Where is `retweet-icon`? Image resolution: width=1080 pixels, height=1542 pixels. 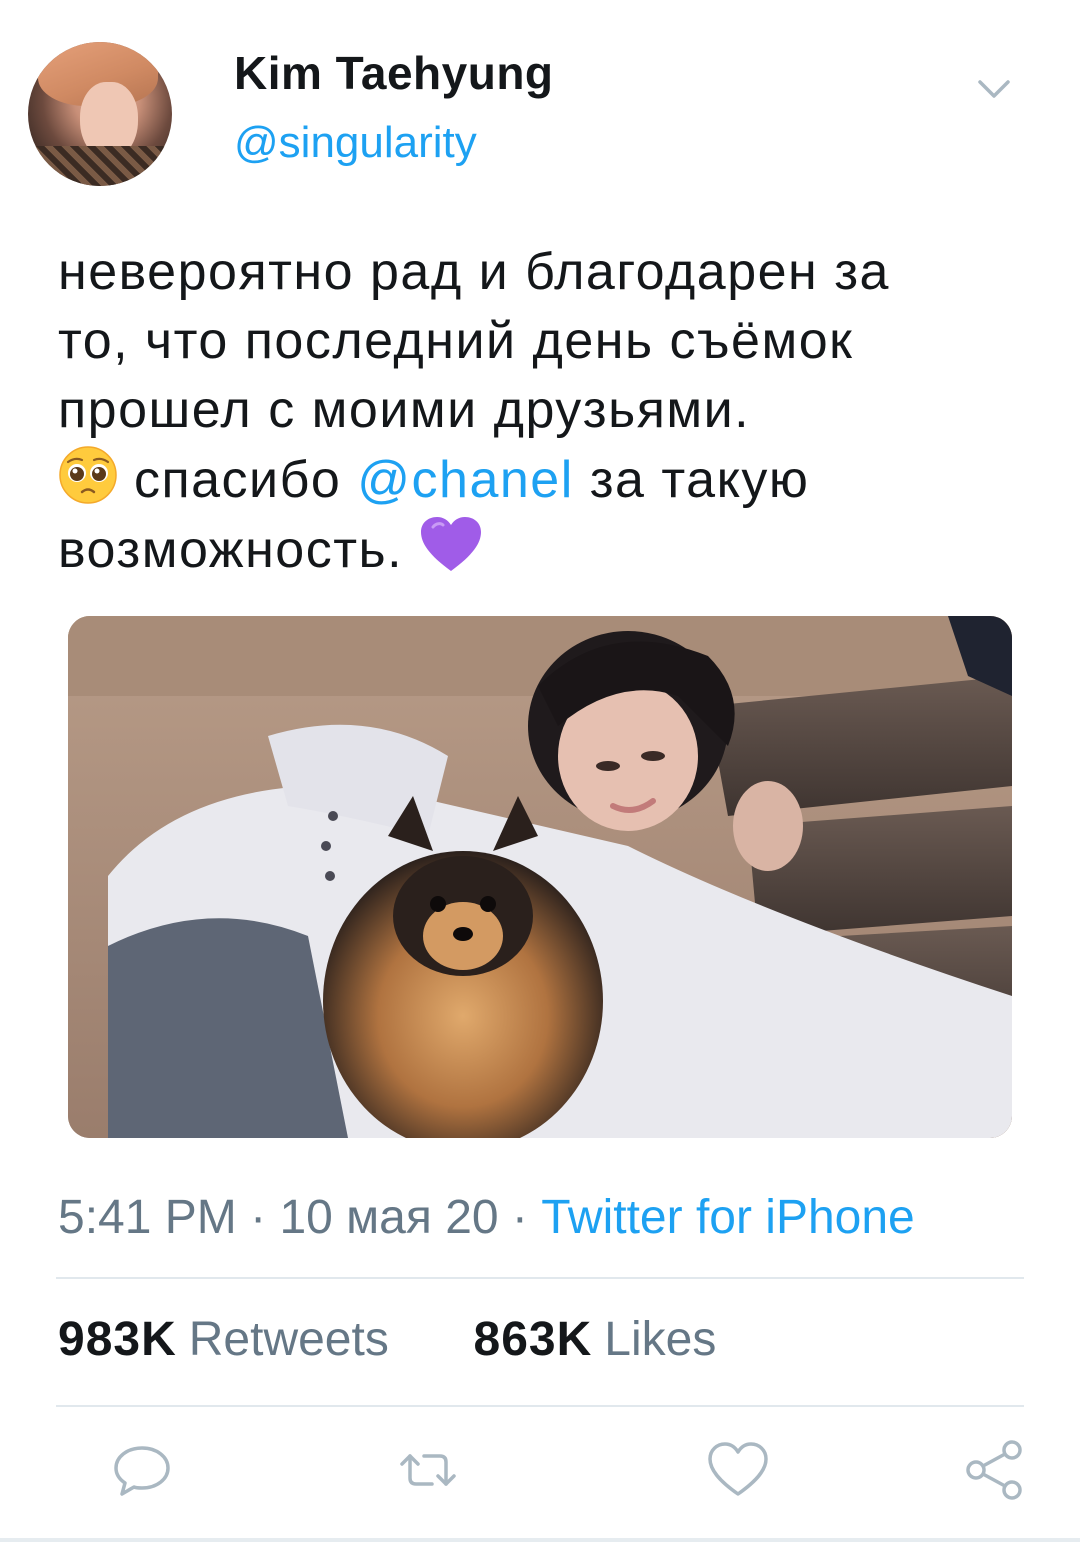
retweet-icon is located at coordinates (428, 1470).